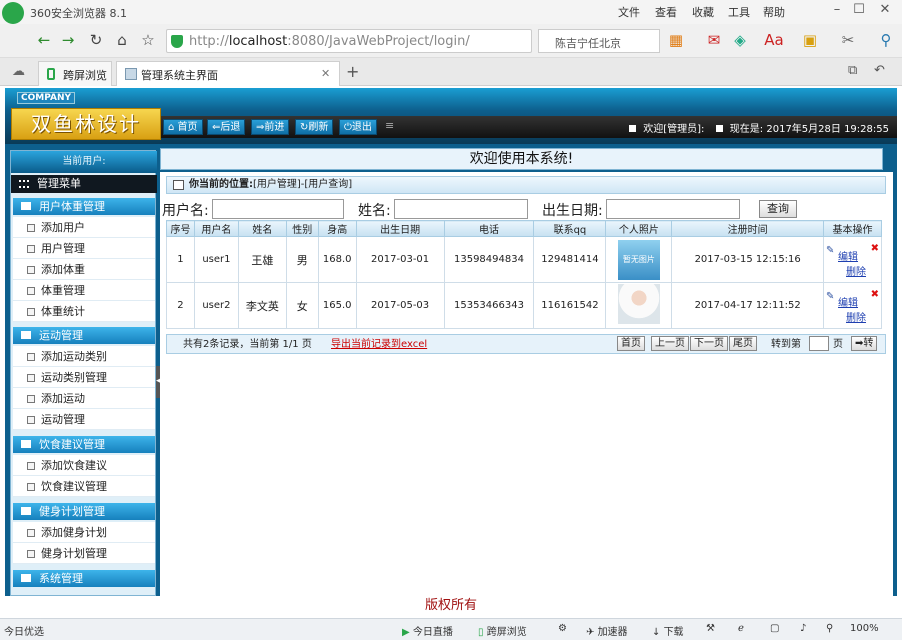  I want to click on minimize-icon: –, so click(837, 11).